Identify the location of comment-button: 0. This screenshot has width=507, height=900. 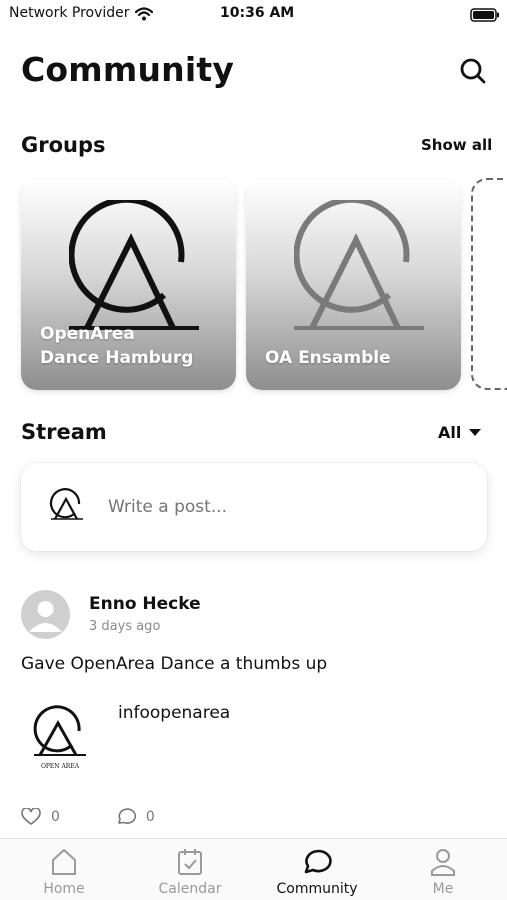
(135, 817).